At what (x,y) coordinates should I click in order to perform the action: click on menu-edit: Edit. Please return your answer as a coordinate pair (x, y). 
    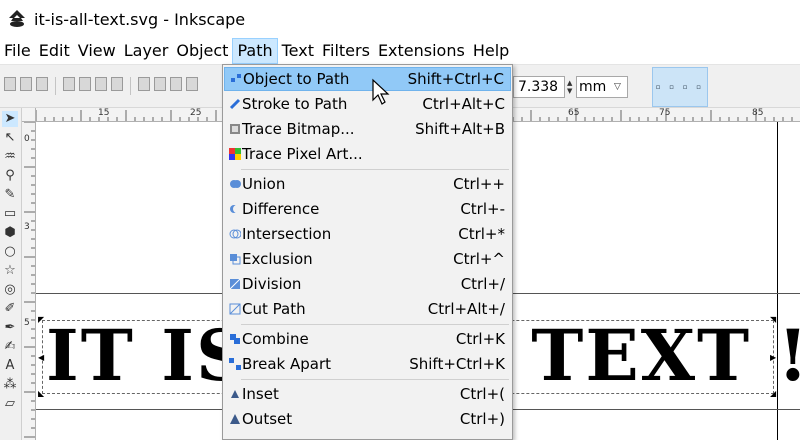
    Looking at the image, I should click on (54, 51).